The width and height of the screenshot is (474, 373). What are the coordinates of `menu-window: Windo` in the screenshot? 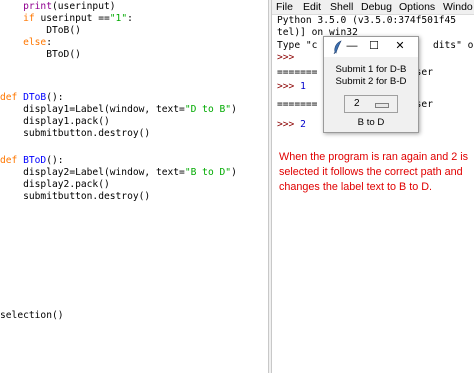 It's located at (458, 7).